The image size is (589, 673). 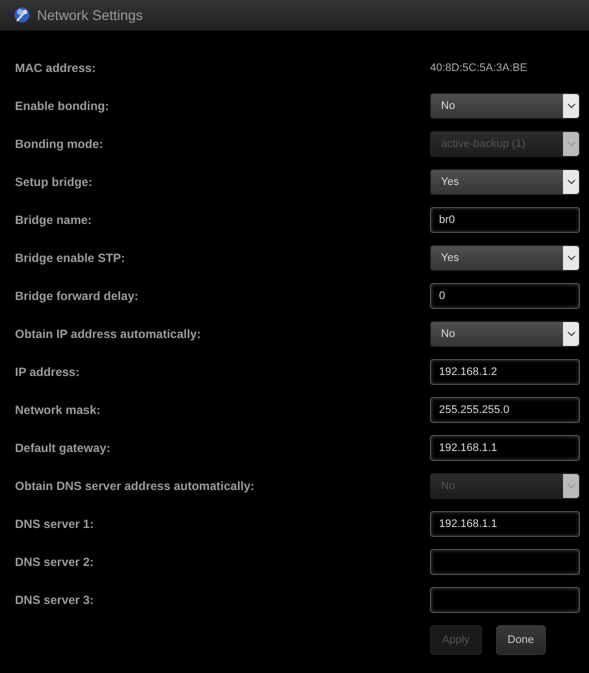 What do you see at coordinates (62, 448) in the screenshot?
I see `field-label: Default gateway:` at bounding box center [62, 448].